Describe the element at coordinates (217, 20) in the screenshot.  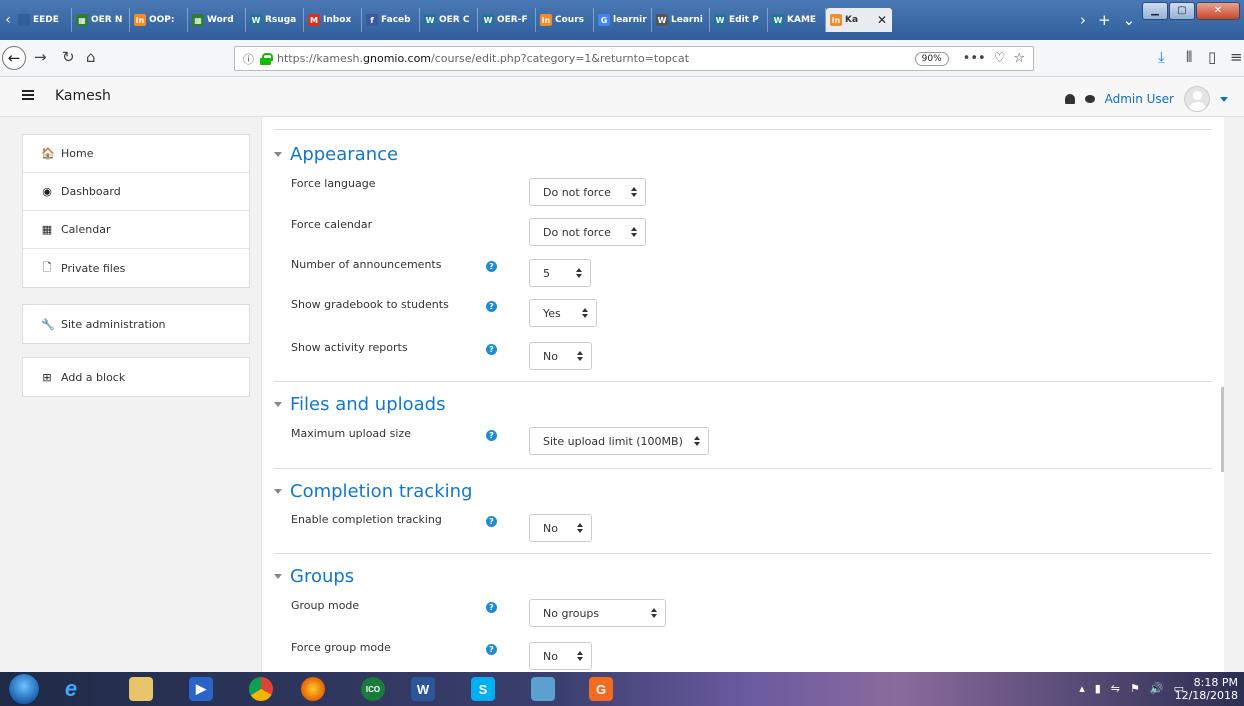
I see `browser-tab: ▦ Word` at that location.